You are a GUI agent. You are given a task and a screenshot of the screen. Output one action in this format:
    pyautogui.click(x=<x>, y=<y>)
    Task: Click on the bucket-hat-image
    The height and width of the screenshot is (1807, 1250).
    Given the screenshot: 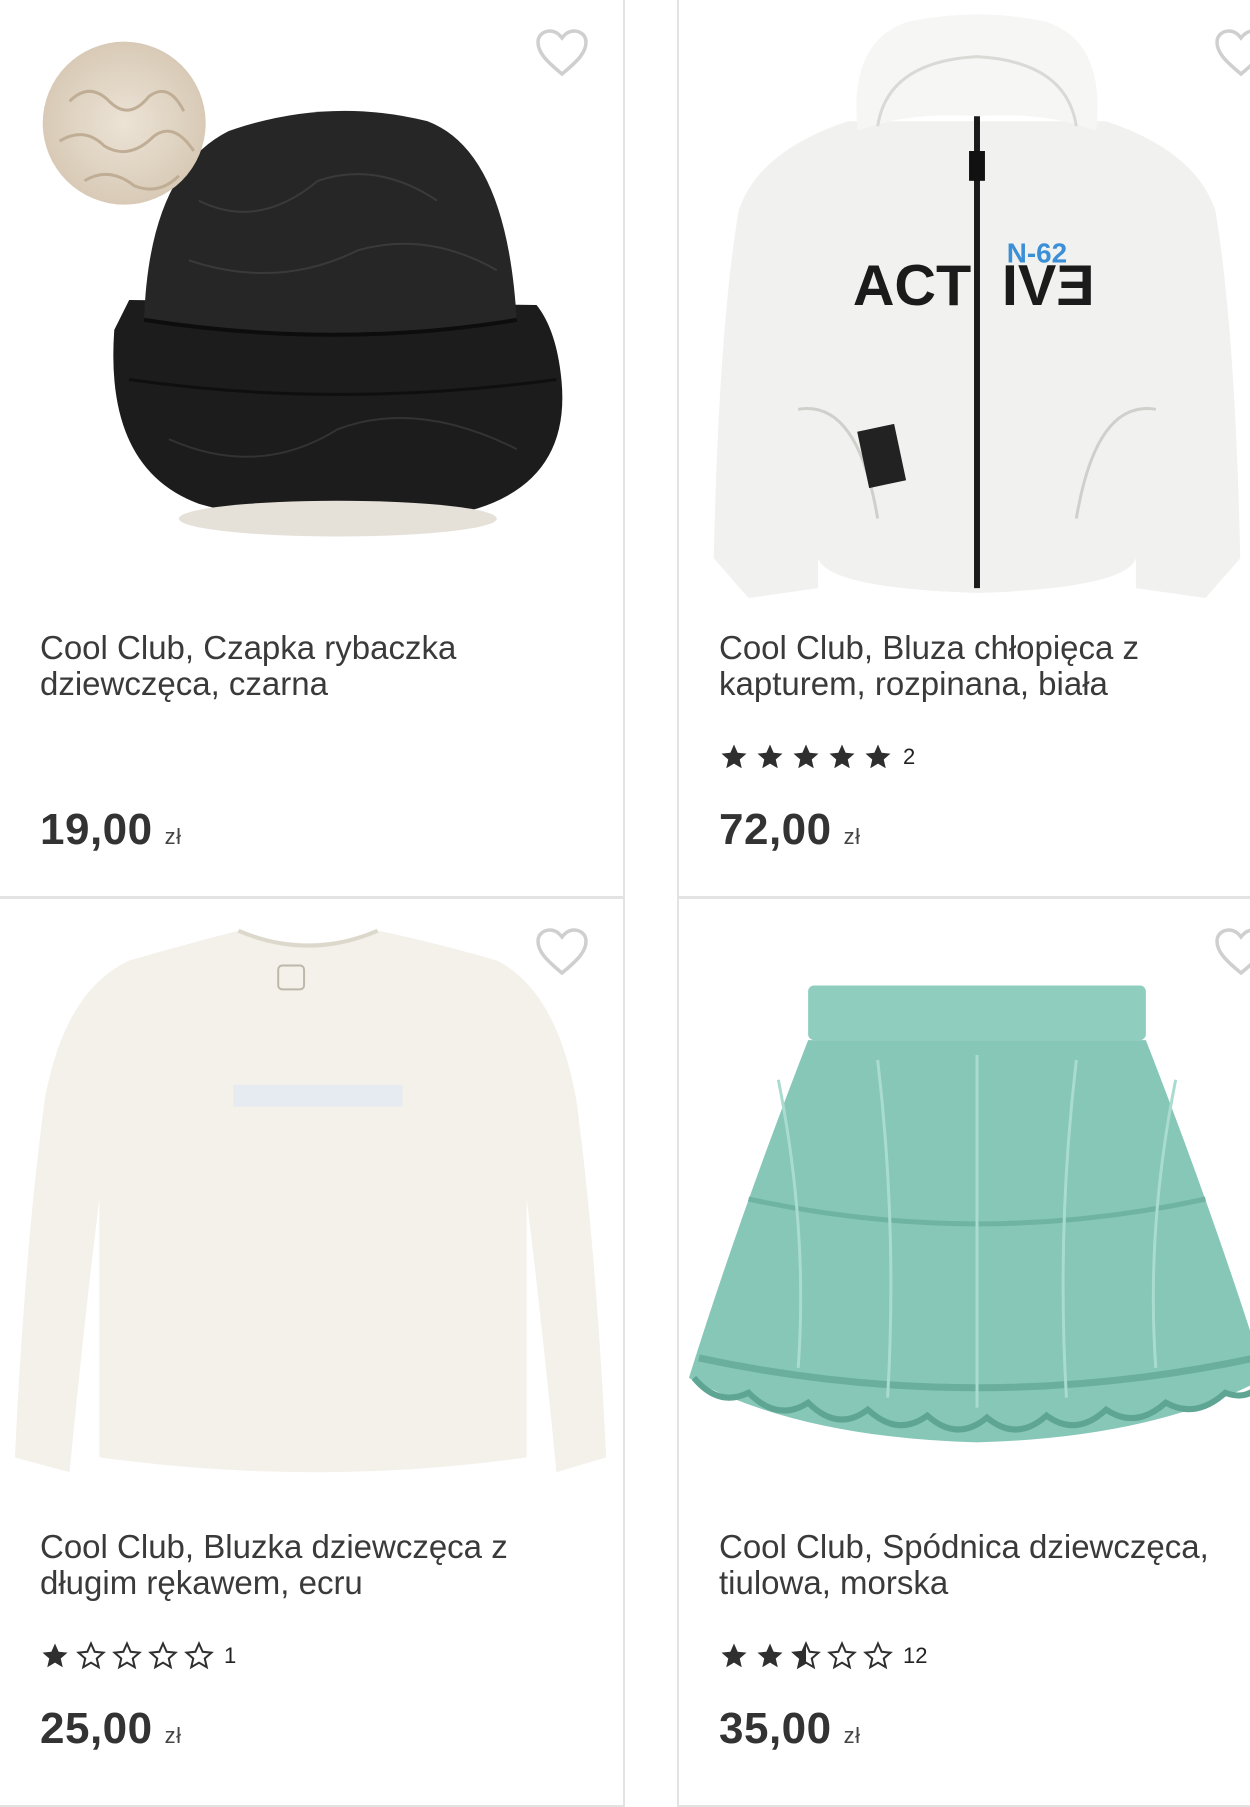 What is the action you would take?
    pyautogui.click(x=302, y=289)
    